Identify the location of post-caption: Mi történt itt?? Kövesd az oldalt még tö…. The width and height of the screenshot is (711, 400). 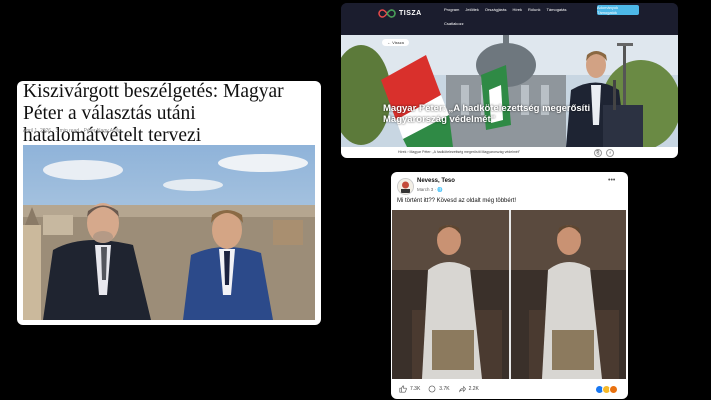
(457, 201).